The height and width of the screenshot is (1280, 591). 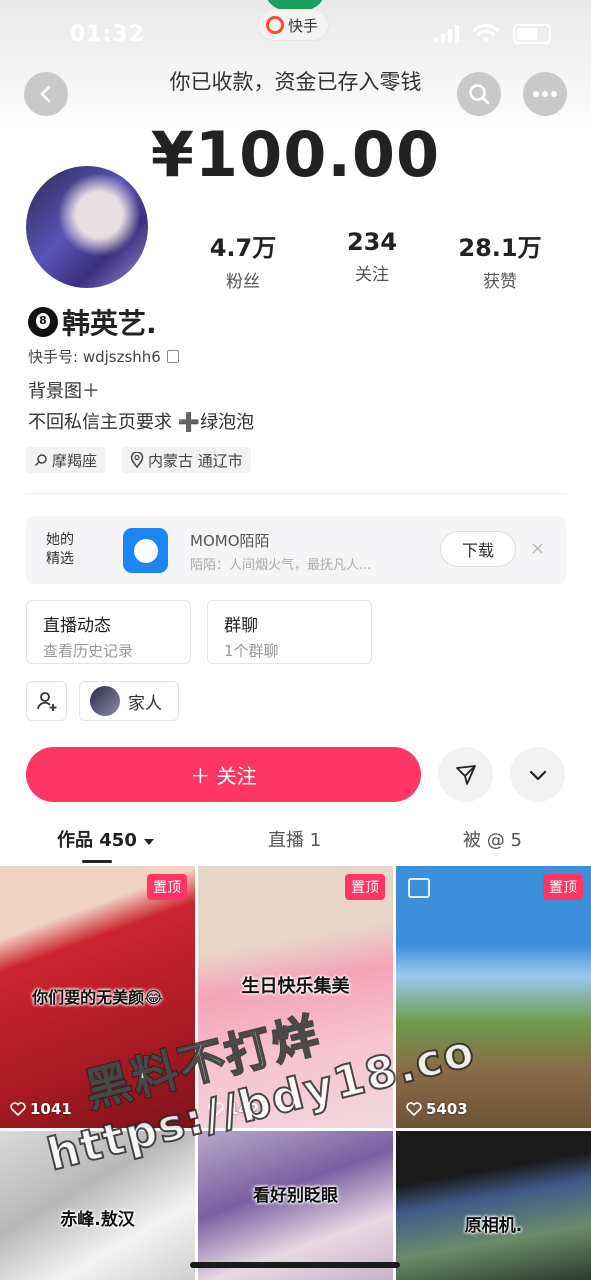 I want to click on video-caption: 你们要的无美颜😂, so click(x=97, y=997).